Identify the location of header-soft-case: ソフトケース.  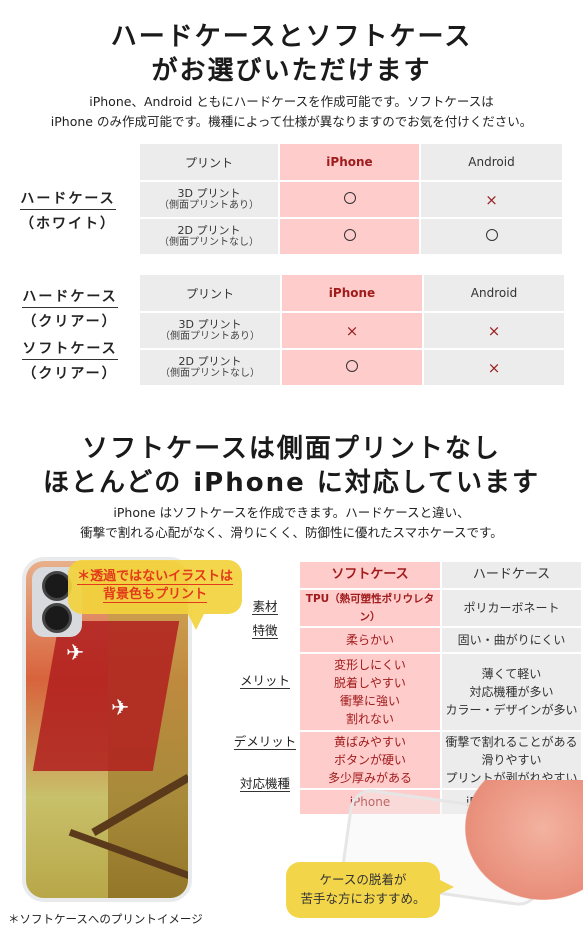
(371, 576).